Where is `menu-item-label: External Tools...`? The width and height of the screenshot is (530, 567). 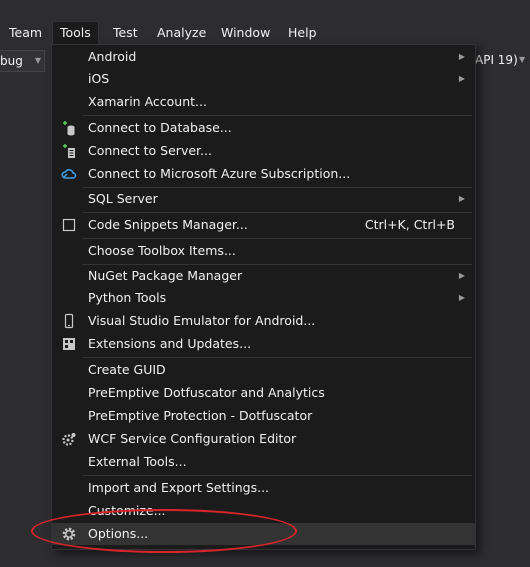
menu-item-label: External Tools... is located at coordinates (137, 461).